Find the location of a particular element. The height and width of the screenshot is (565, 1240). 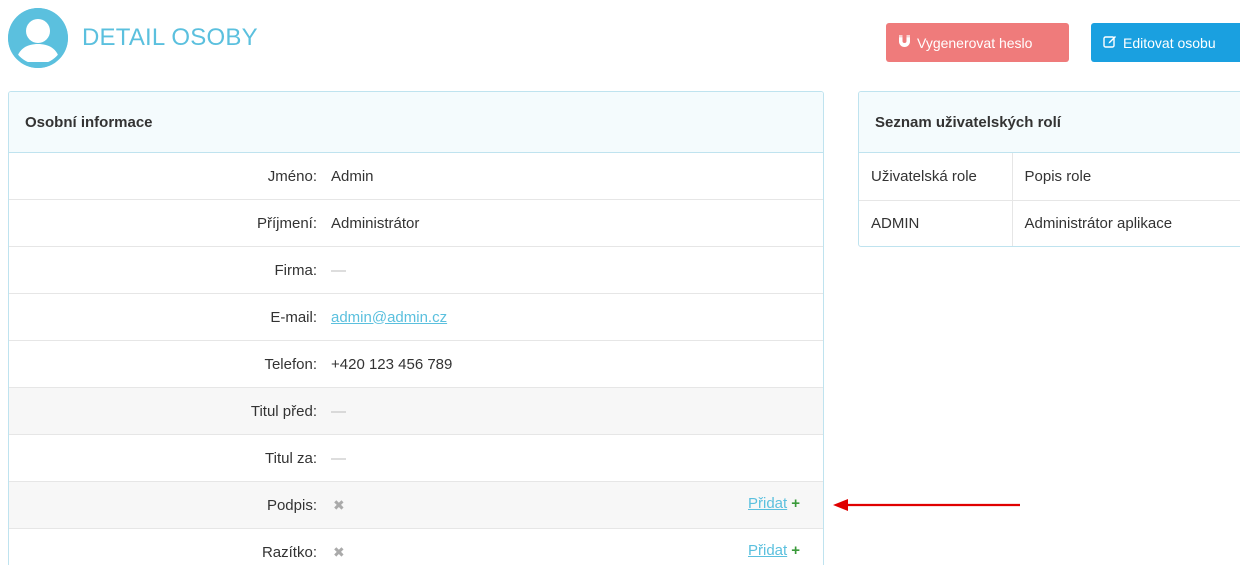

magnet-icon is located at coordinates (904, 42).